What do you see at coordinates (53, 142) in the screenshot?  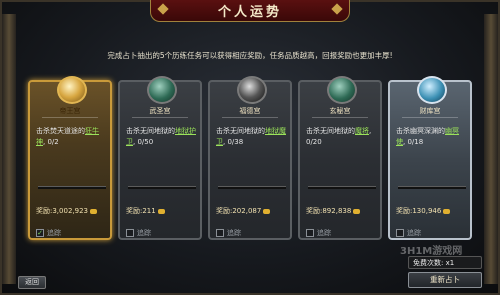 I see `task-progress: 0/2` at bounding box center [53, 142].